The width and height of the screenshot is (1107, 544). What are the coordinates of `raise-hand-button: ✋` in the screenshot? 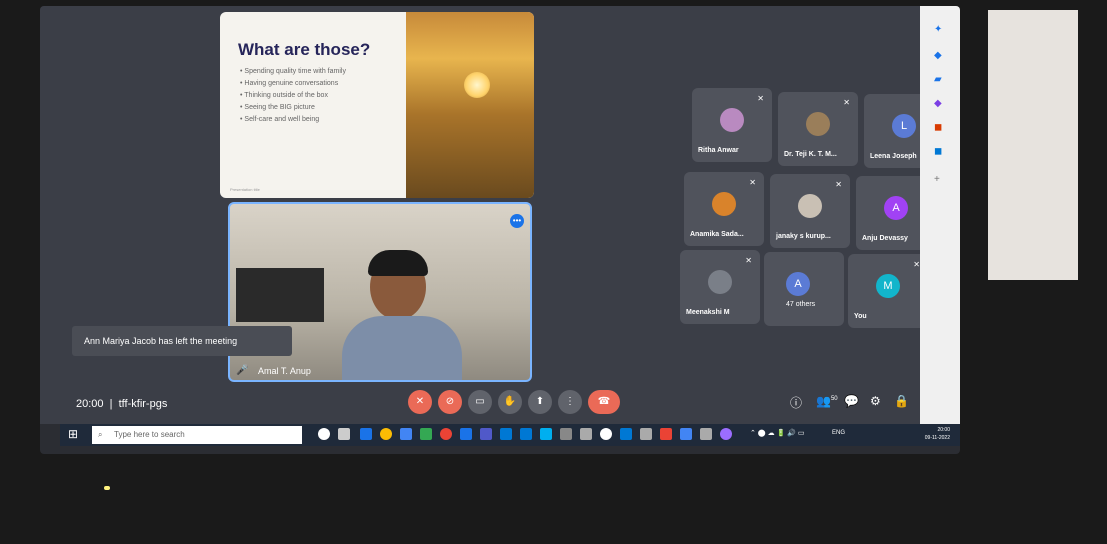 It's located at (510, 402).